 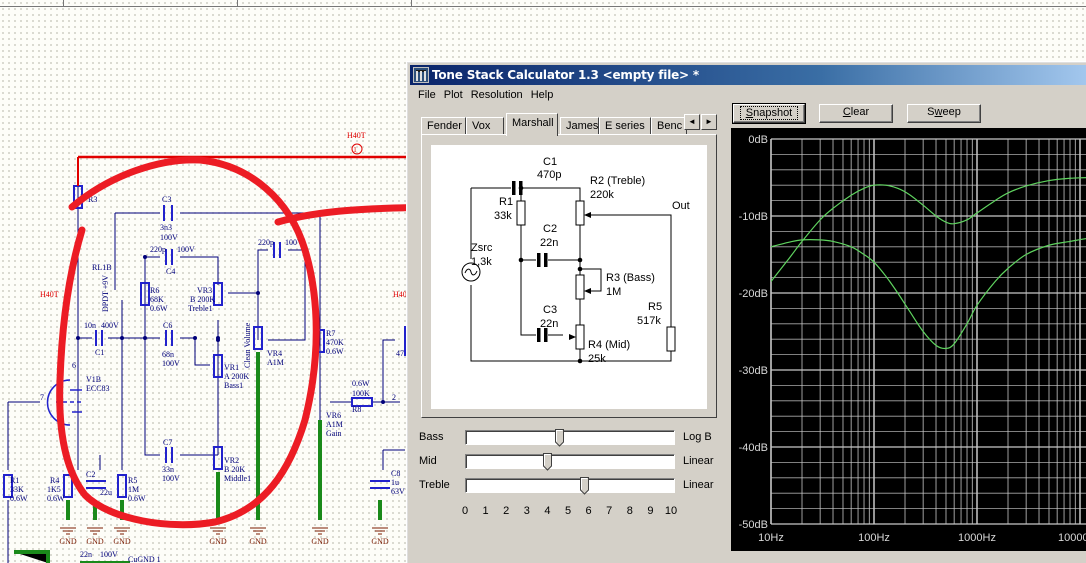 What do you see at coordinates (570, 462) in the screenshot?
I see `mid-slider` at bounding box center [570, 462].